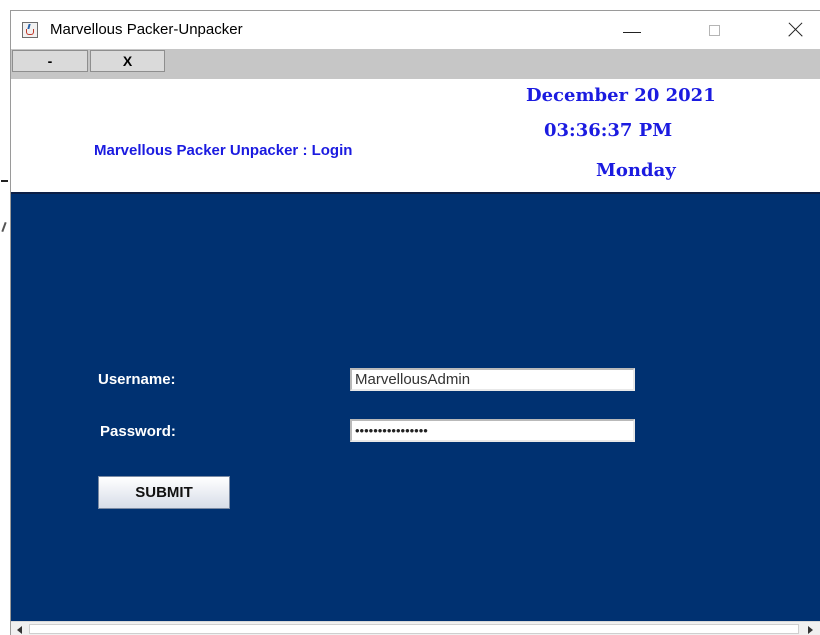 This screenshot has width=820, height=635. I want to click on java-cup-icon, so click(30, 30).